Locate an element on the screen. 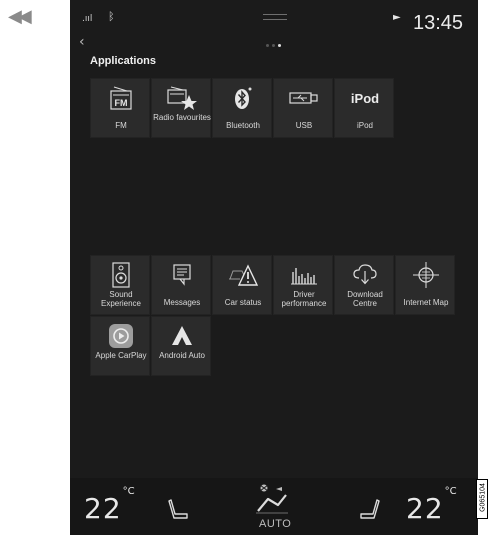  app-tile-usb: USB is located at coordinates (303, 108).